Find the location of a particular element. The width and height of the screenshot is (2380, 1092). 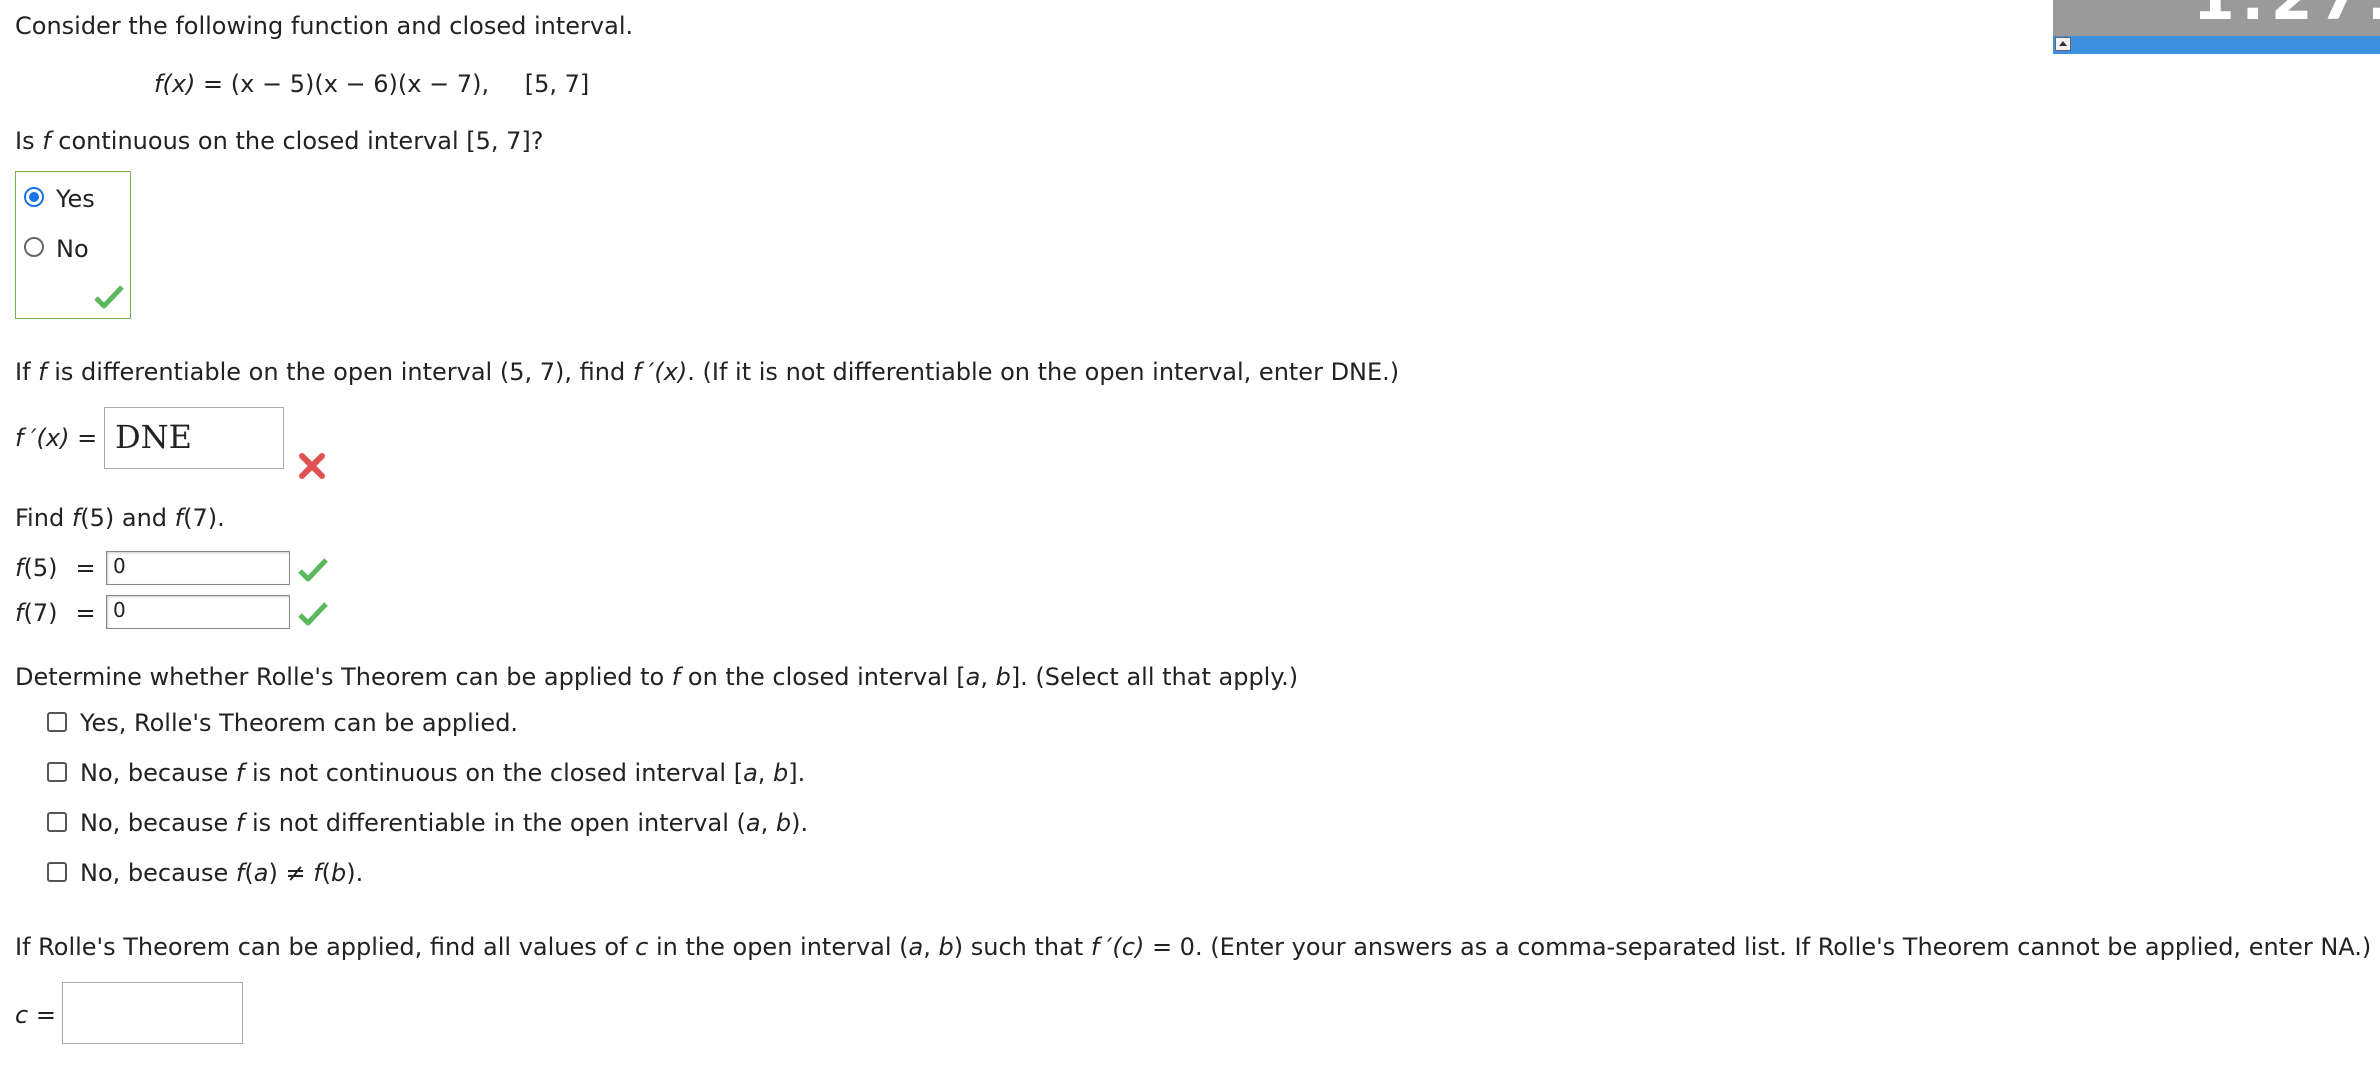

q4-opt4-t5: ). is located at coordinates (355, 873).